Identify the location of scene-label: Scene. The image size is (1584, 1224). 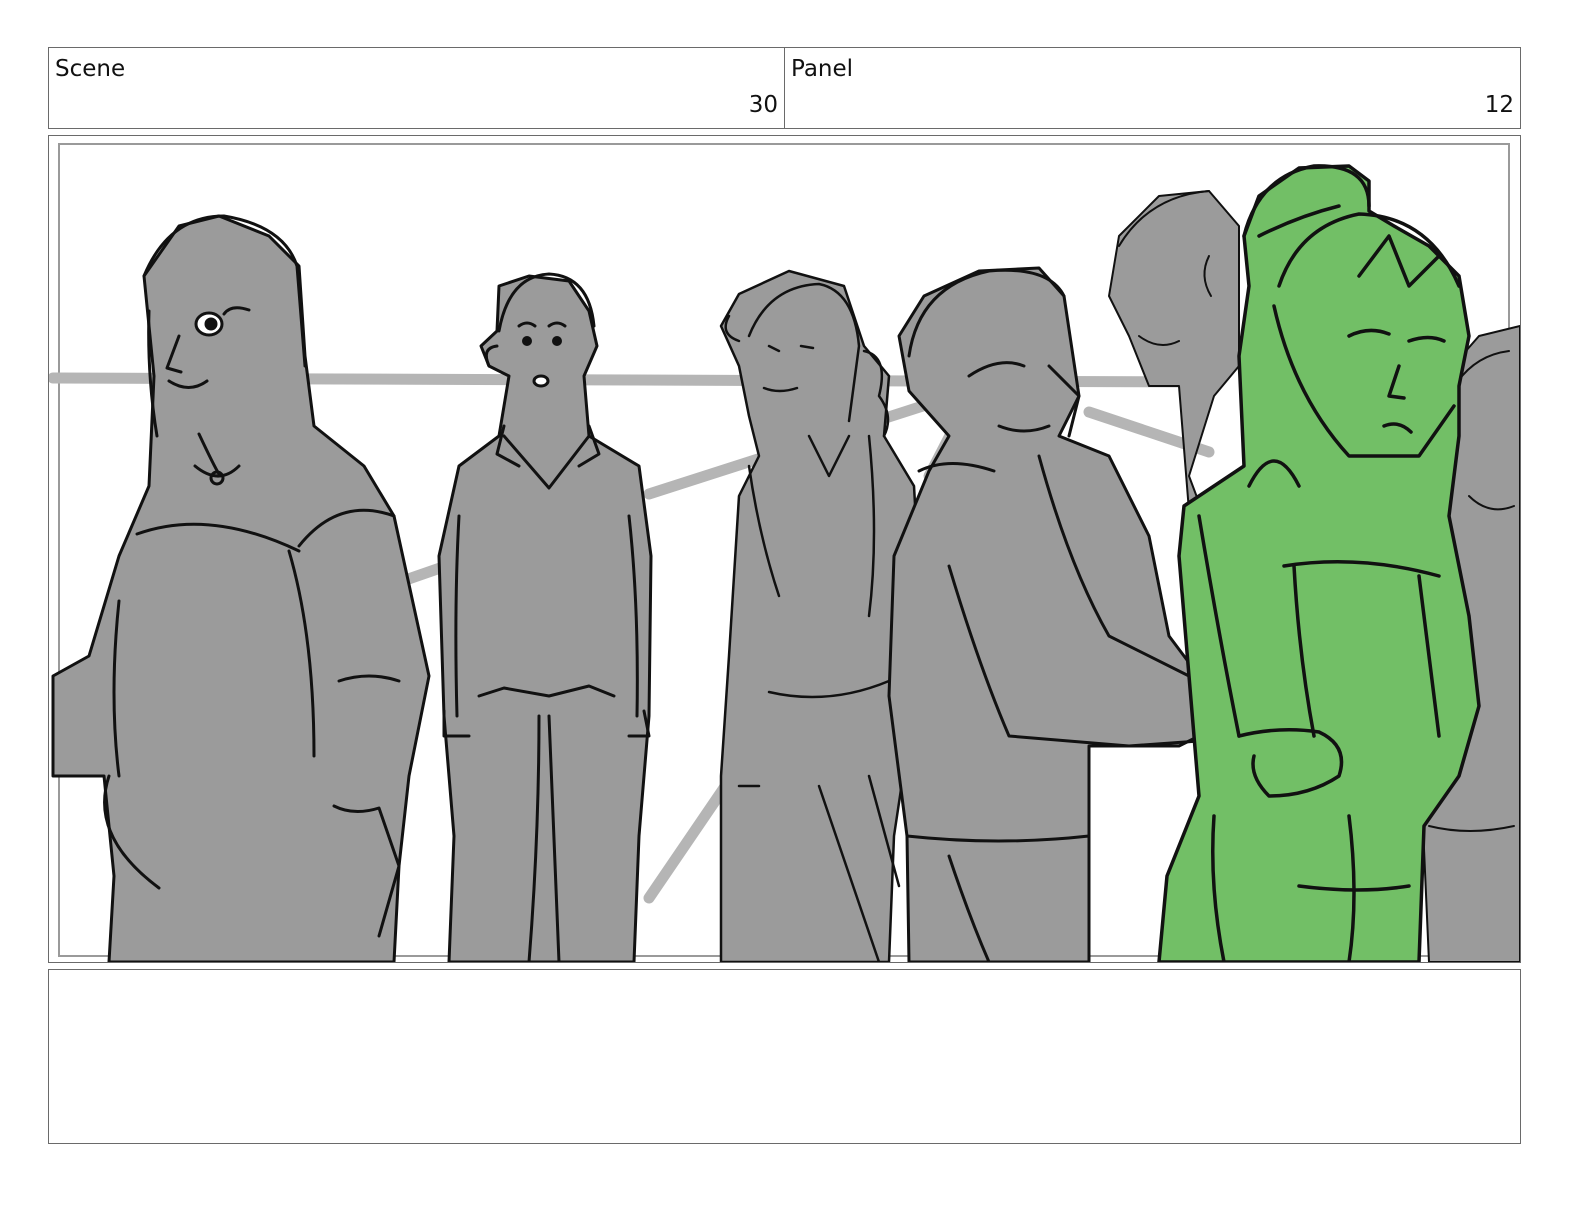
(90, 69).